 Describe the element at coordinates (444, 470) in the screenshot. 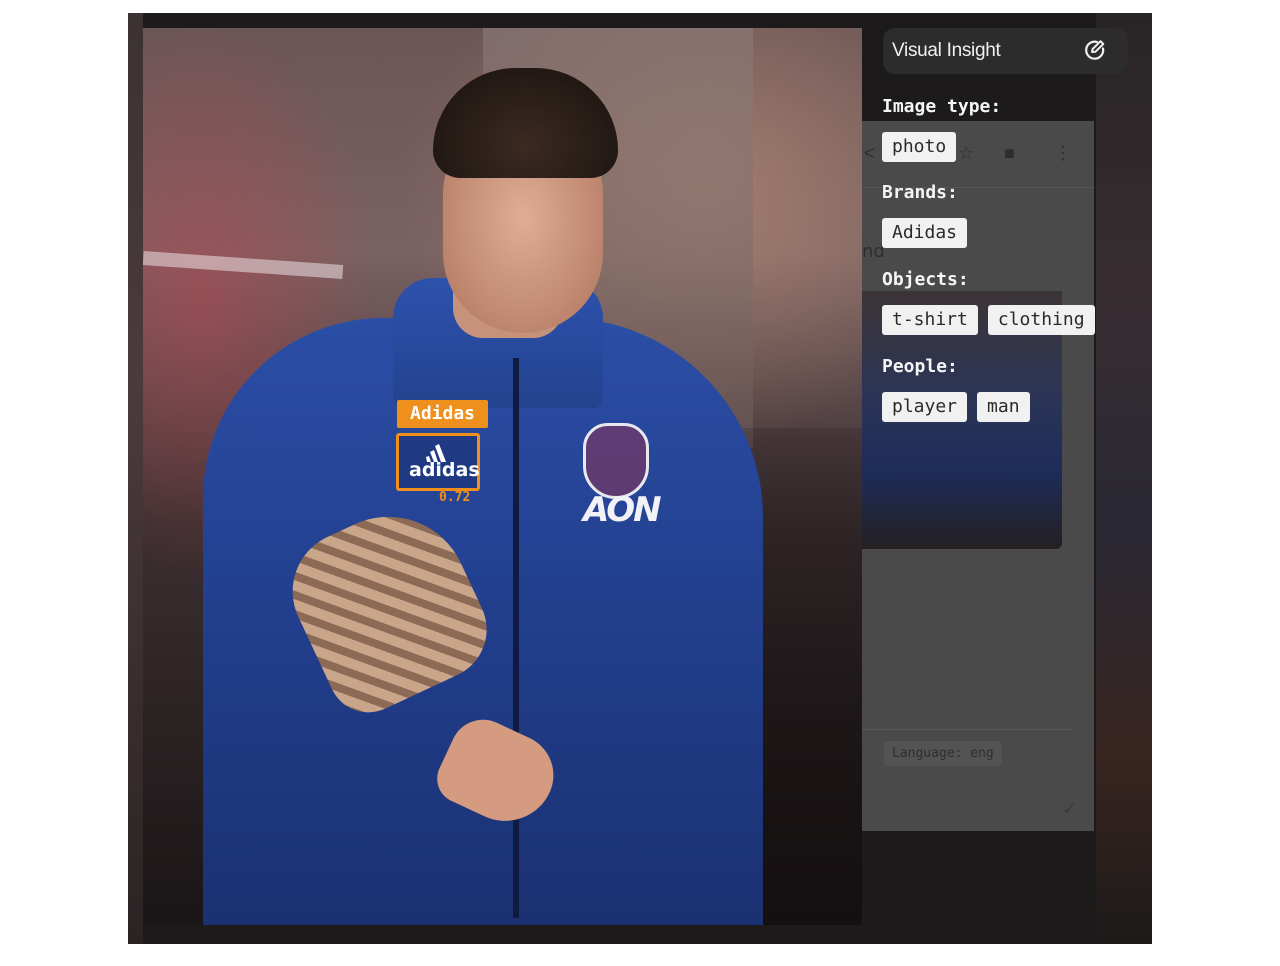

I see `adidas-logo-text: adidas` at that location.